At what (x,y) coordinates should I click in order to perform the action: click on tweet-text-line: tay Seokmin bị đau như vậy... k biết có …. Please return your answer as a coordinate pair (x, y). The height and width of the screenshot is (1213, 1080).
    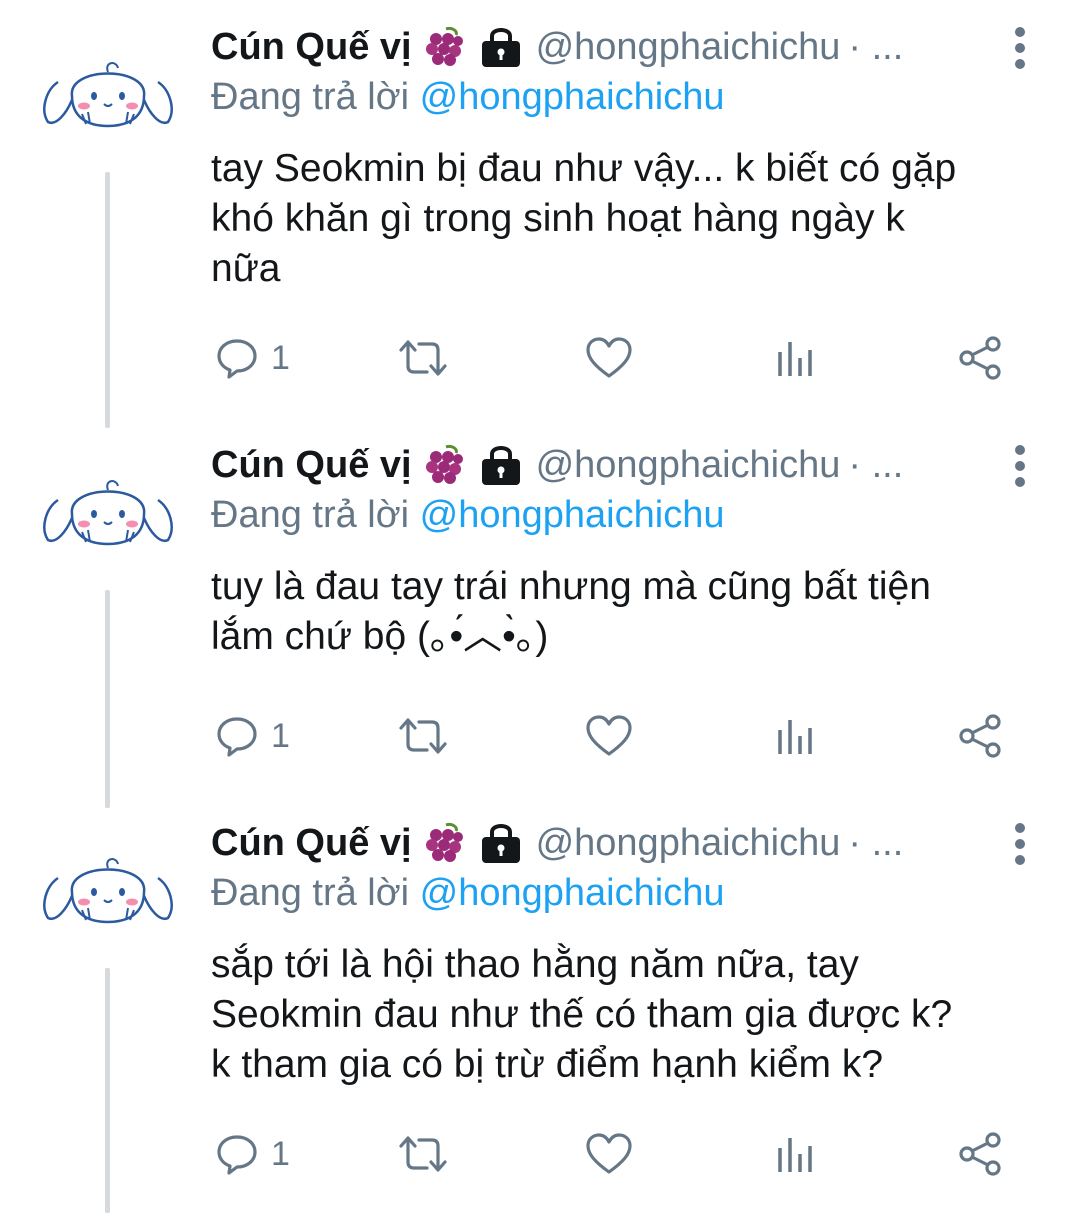
    Looking at the image, I should click on (584, 168).